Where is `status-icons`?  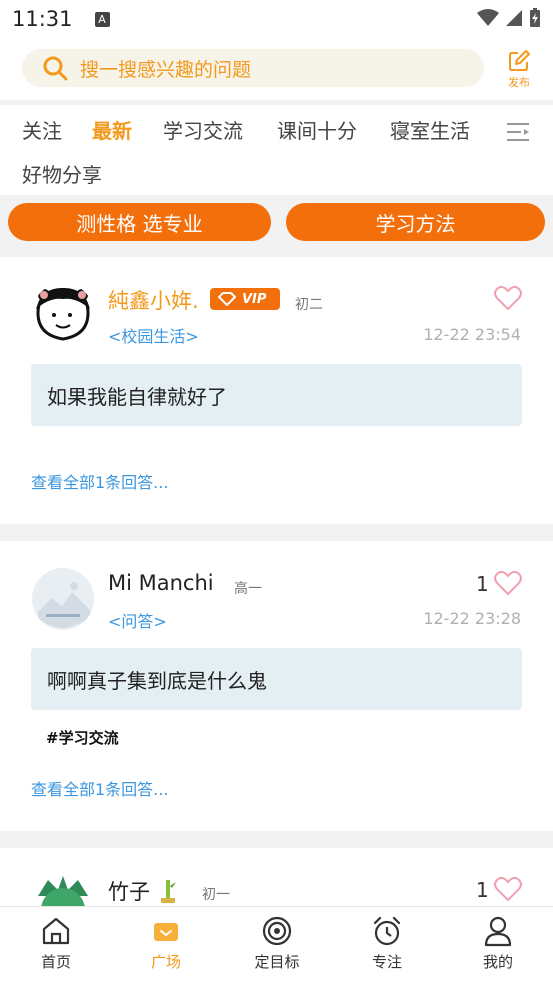
status-icons is located at coordinates (509, 18).